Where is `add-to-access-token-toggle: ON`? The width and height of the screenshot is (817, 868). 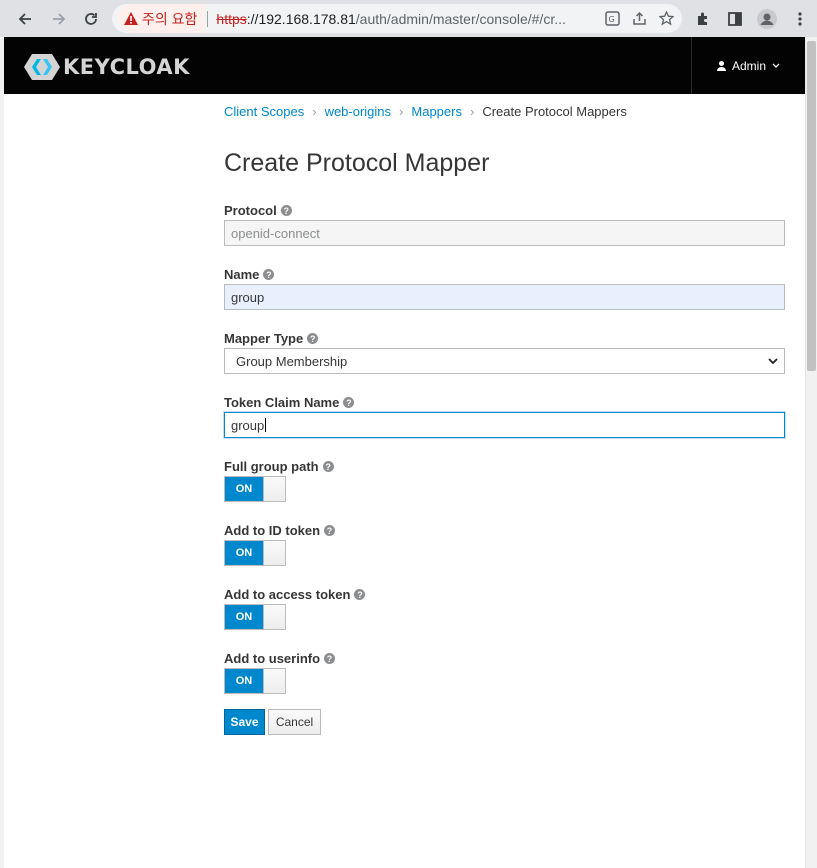 add-to-access-token-toggle: ON is located at coordinates (255, 617).